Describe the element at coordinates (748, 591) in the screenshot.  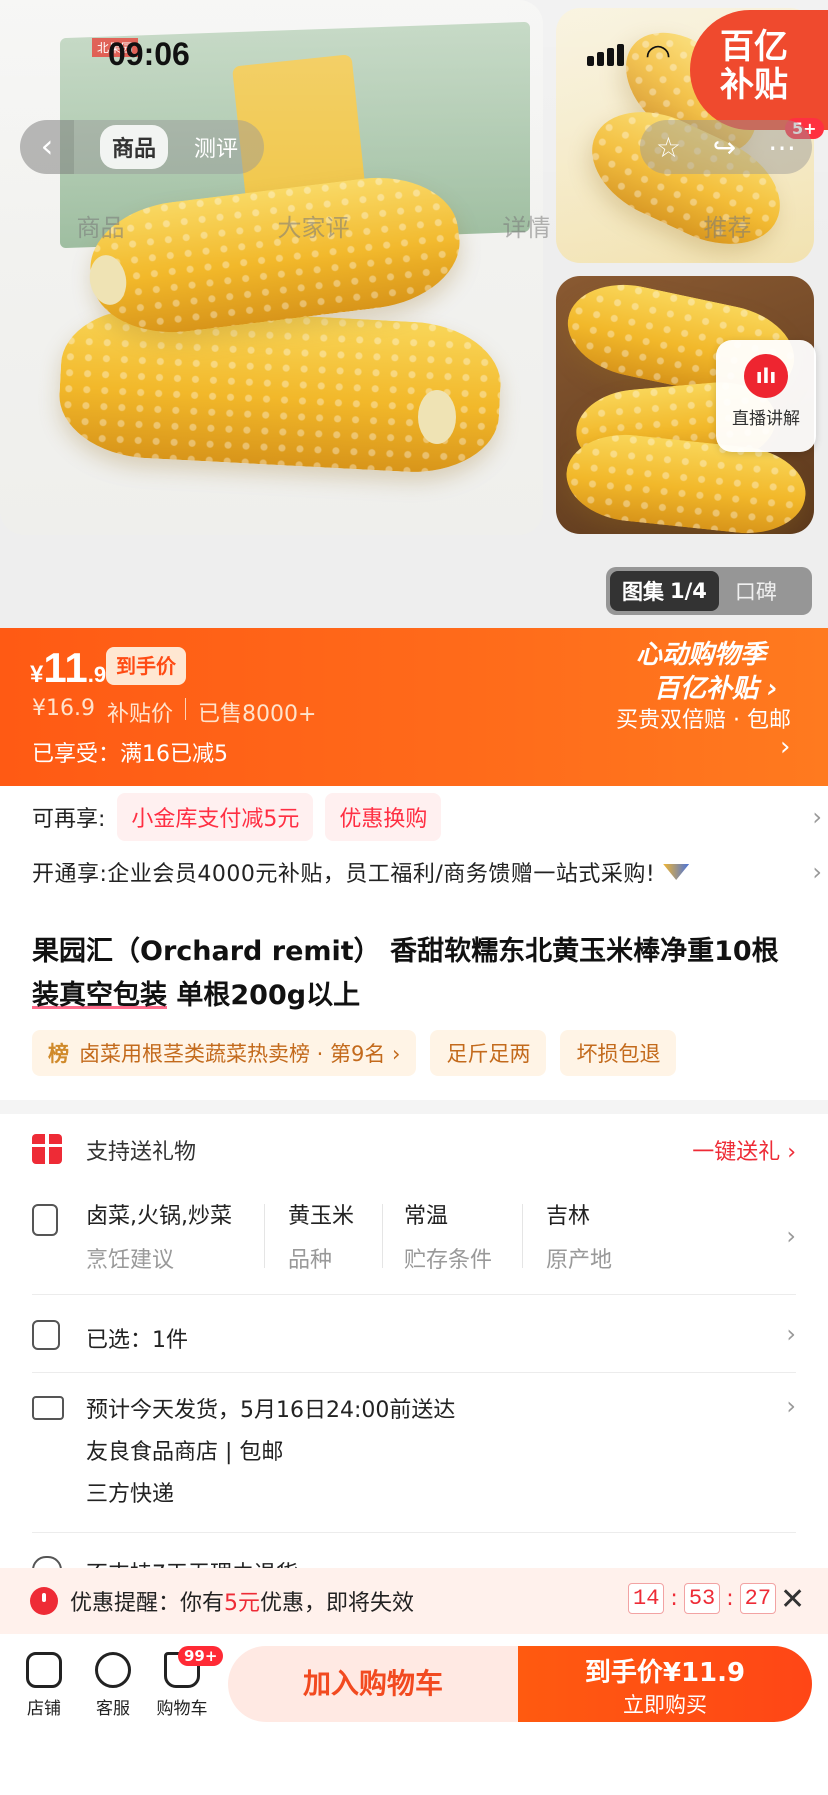
I see `gallery-tab-reputation: 口碑` at that location.